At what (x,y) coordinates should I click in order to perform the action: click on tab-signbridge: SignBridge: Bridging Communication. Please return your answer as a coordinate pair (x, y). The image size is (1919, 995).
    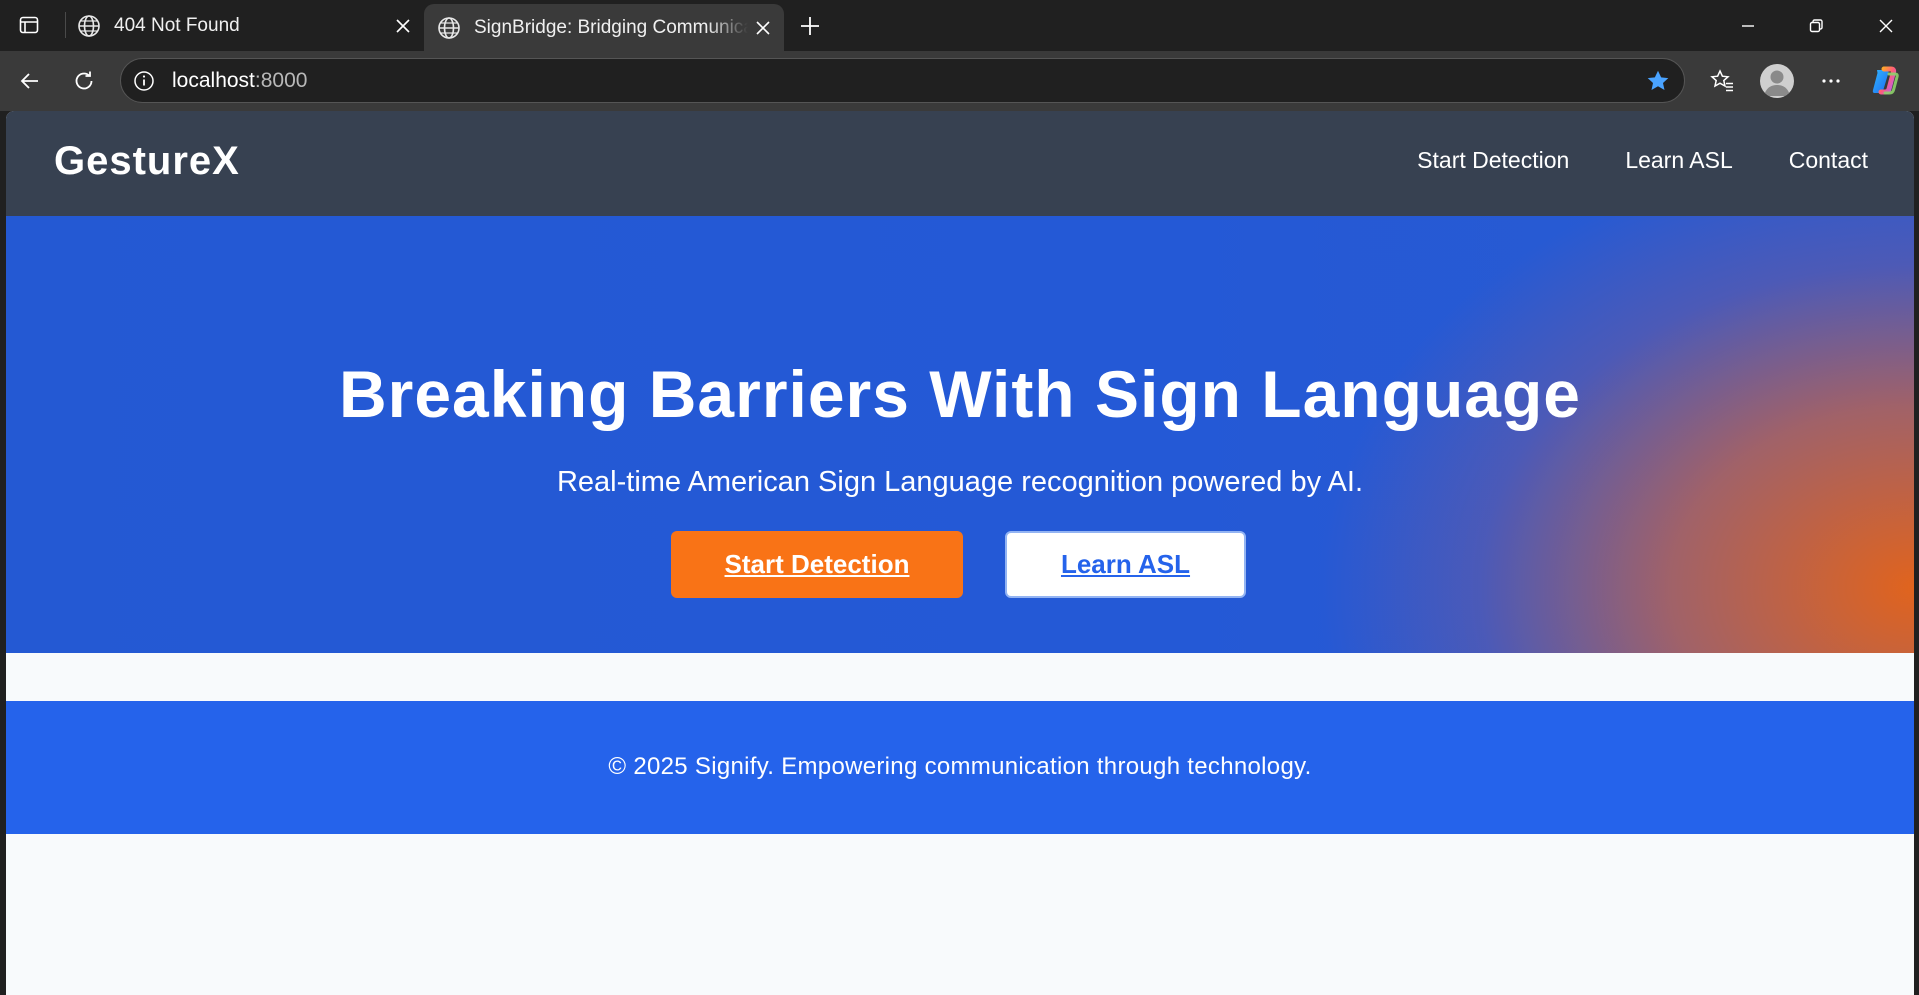
    Looking at the image, I should click on (604, 27).